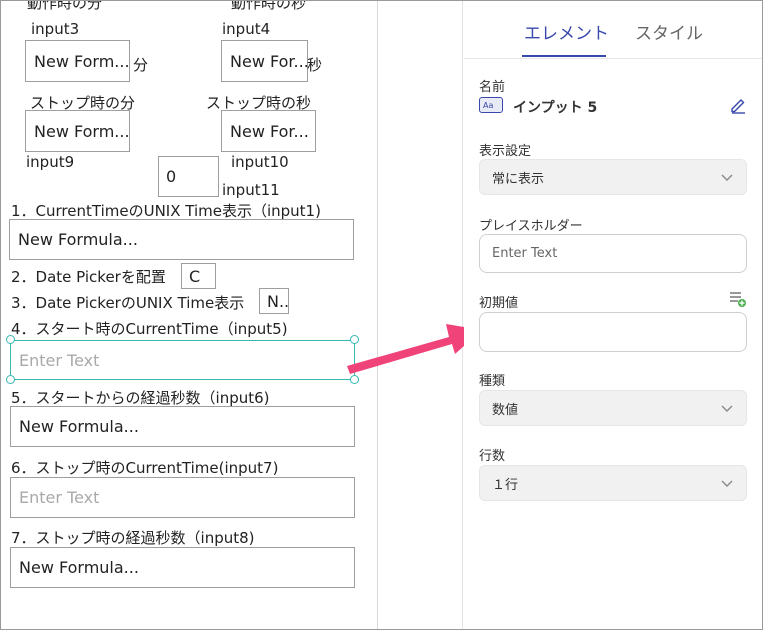 The height and width of the screenshot is (630, 763). Describe the element at coordinates (505, 151) in the screenshot. I see `display-setting-label: 表示設定` at that location.